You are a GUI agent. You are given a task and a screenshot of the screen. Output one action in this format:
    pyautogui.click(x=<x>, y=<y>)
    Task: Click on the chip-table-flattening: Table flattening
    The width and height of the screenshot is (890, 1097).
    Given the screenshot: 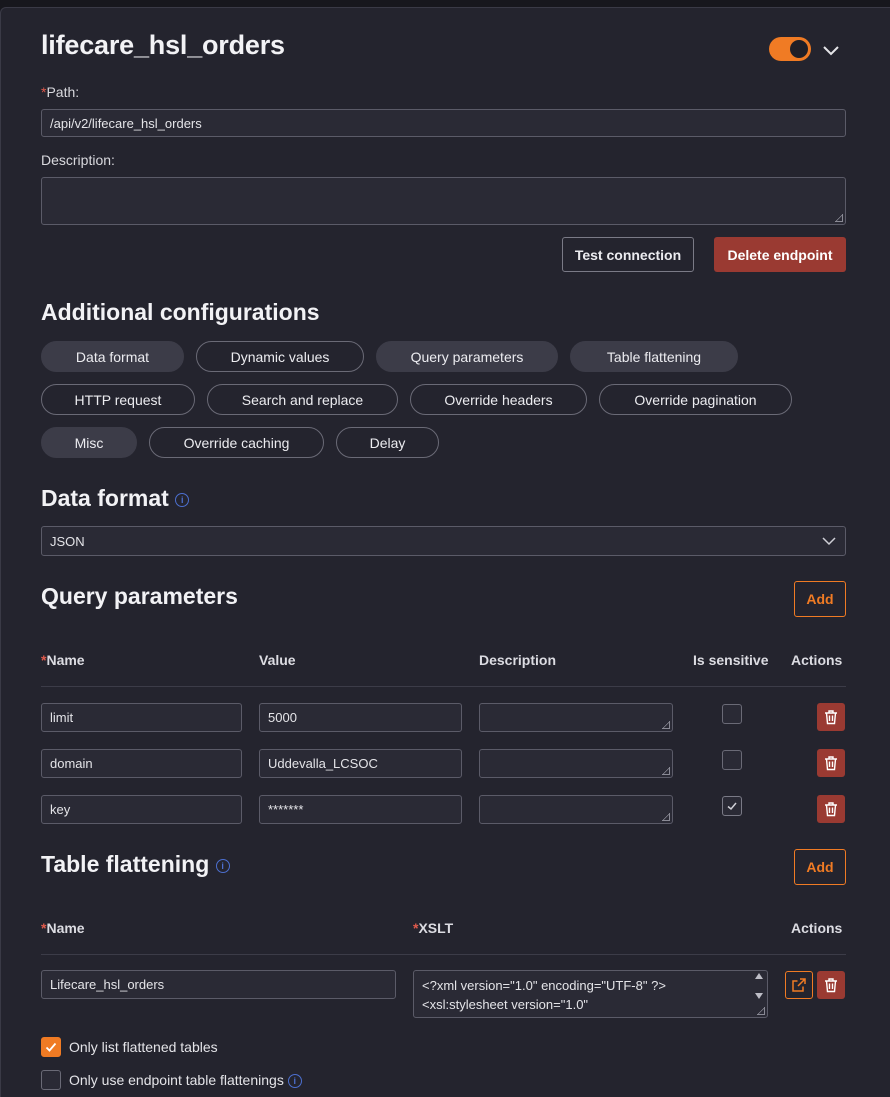 What is the action you would take?
    pyautogui.click(x=654, y=356)
    